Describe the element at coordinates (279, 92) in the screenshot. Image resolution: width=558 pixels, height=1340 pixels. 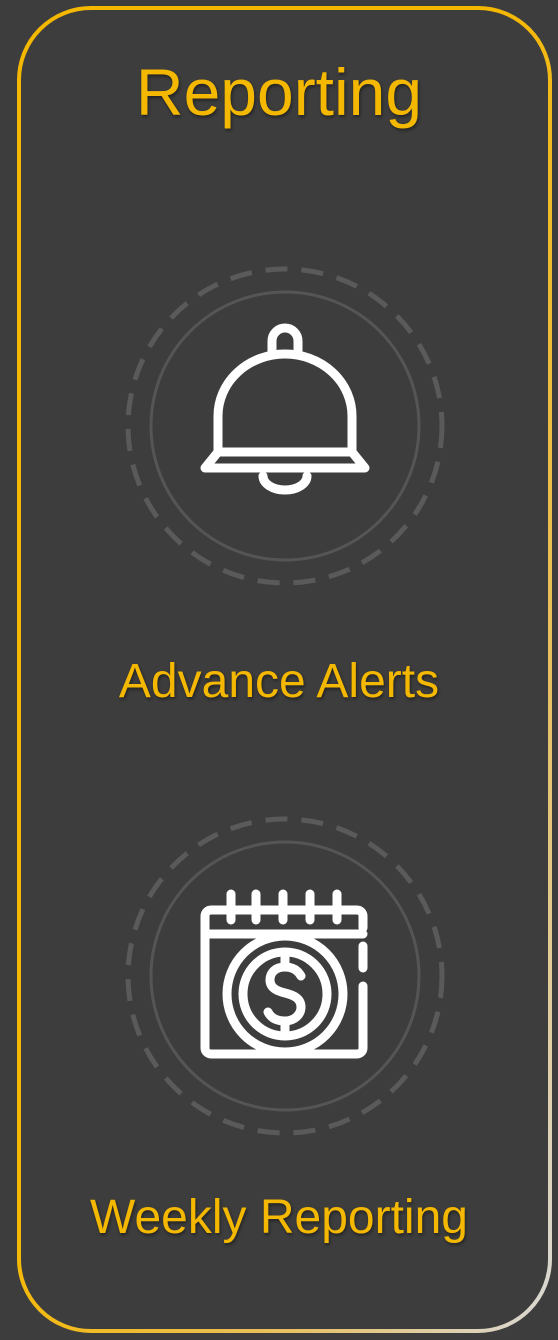
I see `card-title: Reporting` at that location.